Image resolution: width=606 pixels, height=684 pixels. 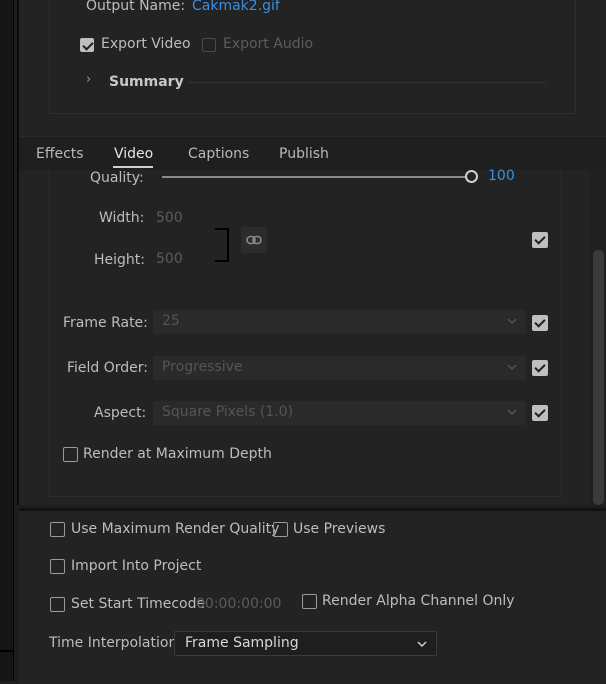 I want to click on scrollbar-thumb, so click(x=598, y=377).